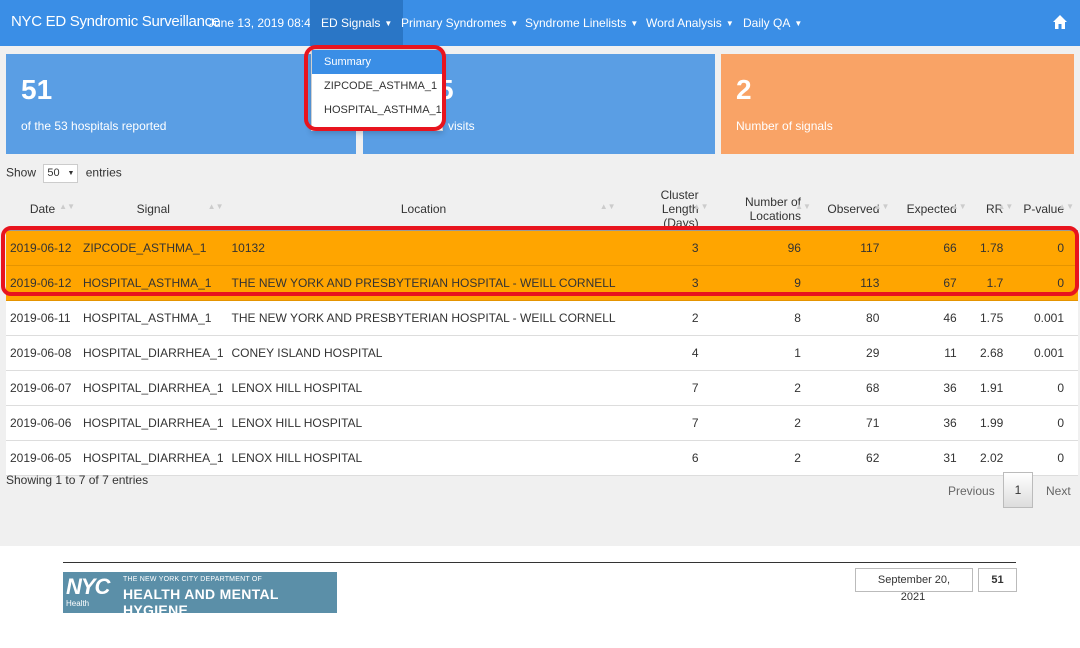 This screenshot has height=648, width=1080. Describe the element at coordinates (42, 388) in the screenshot. I see `table-cell: 2019-06-07` at that location.